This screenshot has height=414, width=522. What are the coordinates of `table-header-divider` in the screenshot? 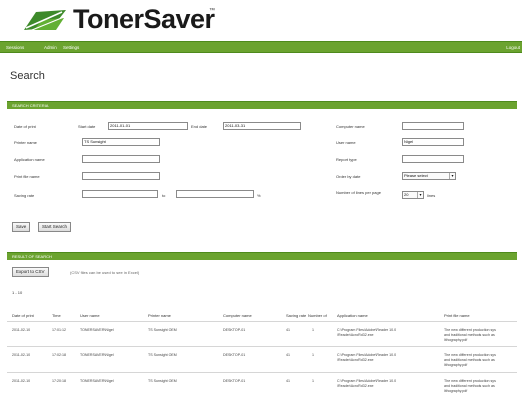 It's located at (262, 321).